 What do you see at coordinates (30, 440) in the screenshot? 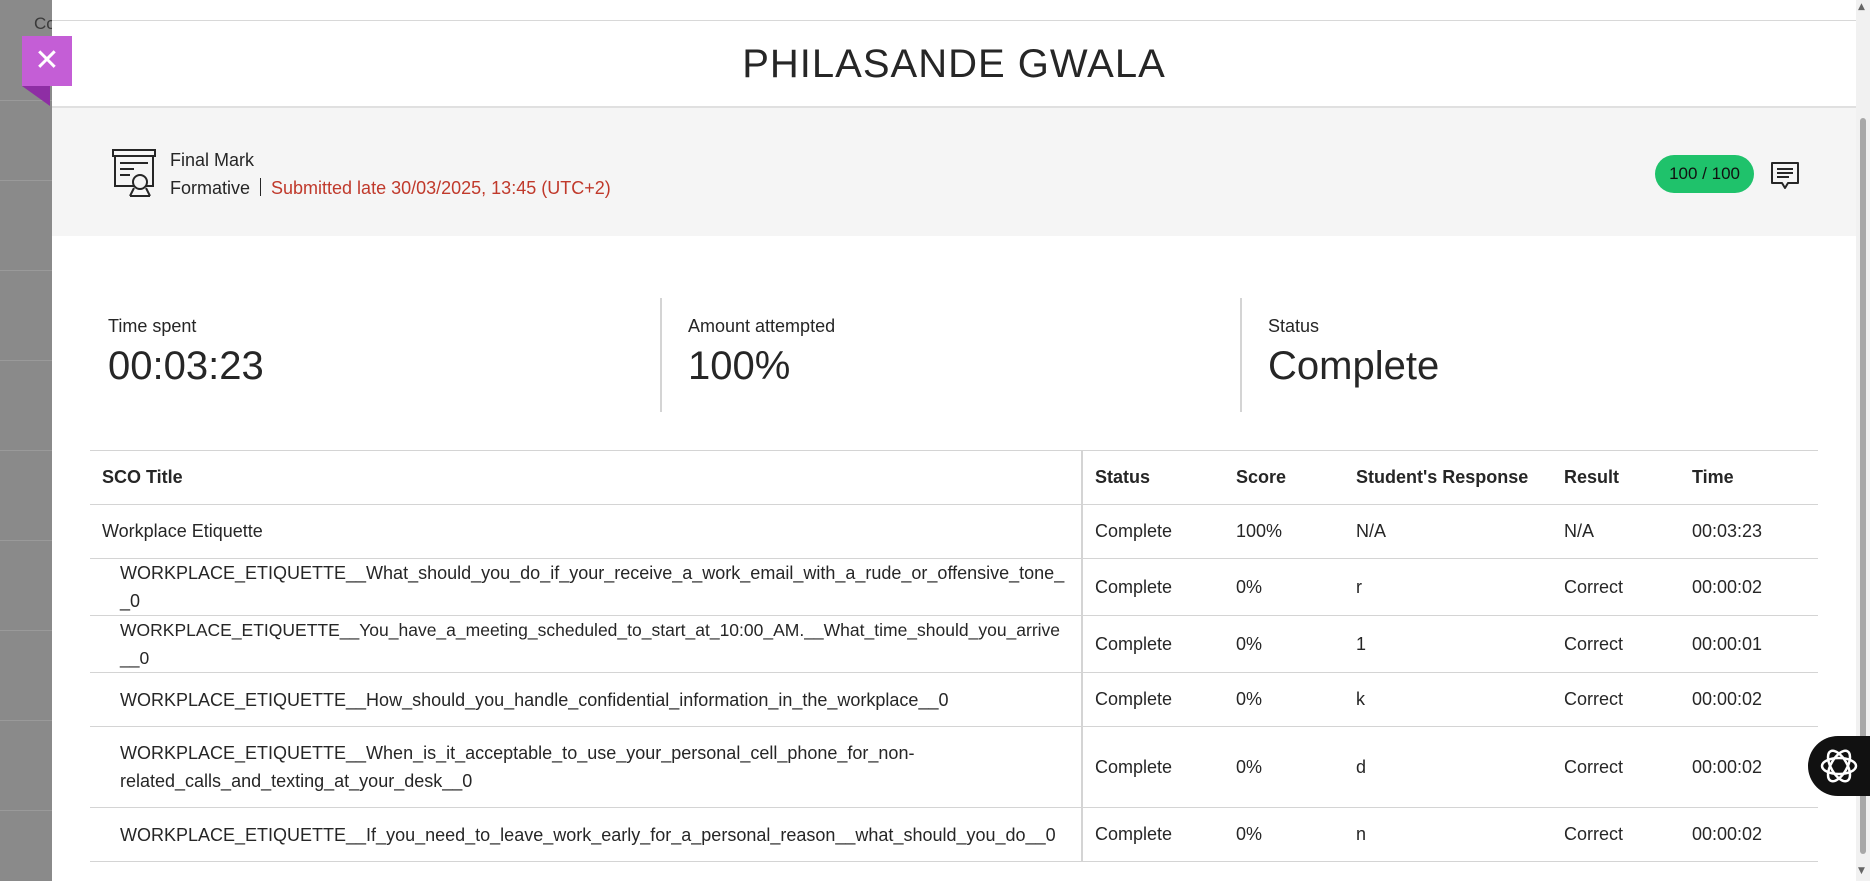
I see `background-page: Co` at bounding box center [30, 440].